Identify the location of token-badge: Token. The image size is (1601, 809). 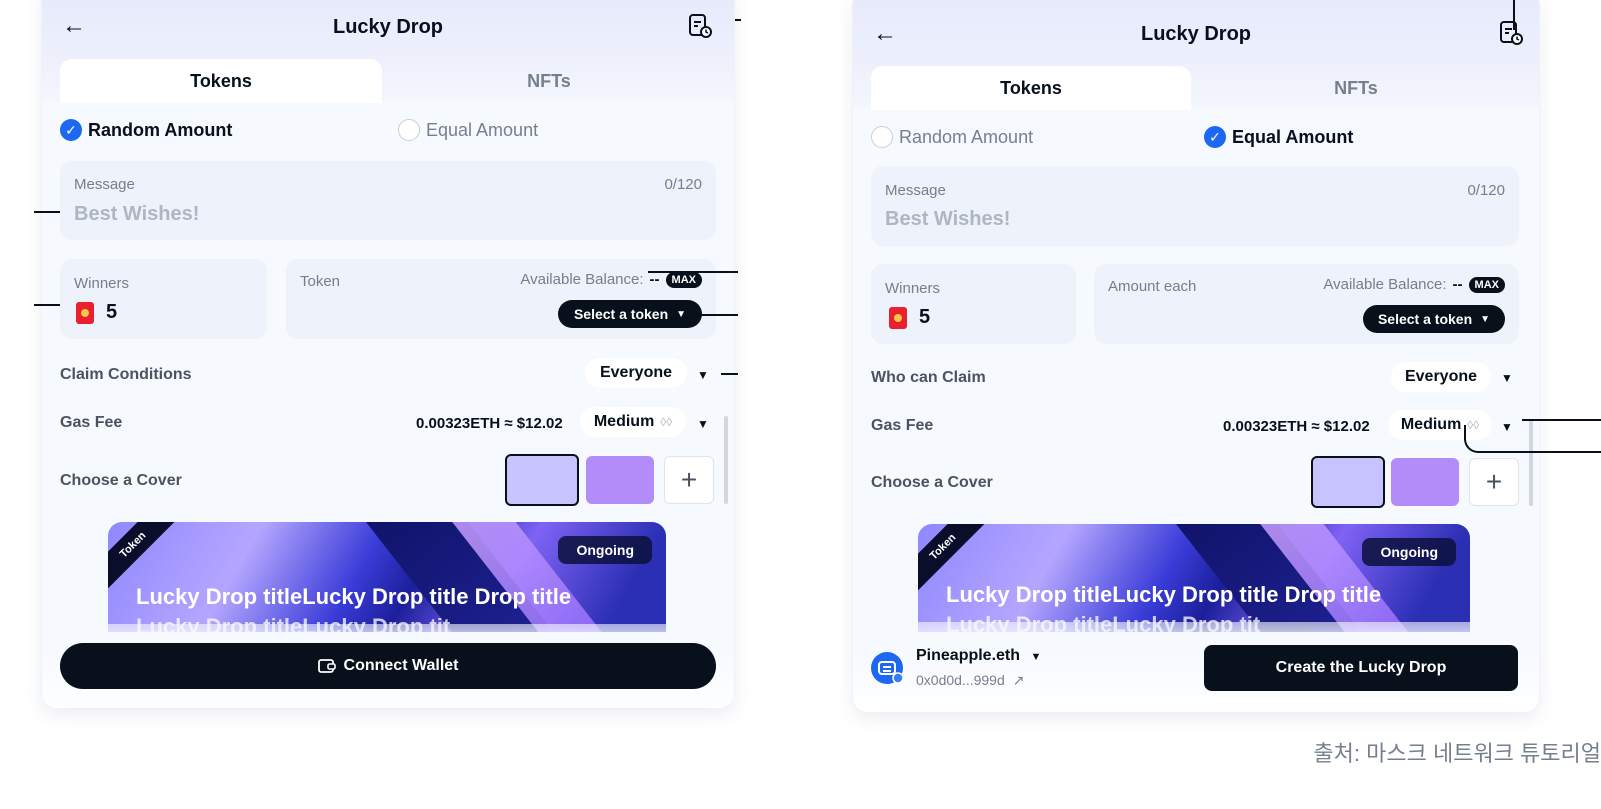
(145, 558).